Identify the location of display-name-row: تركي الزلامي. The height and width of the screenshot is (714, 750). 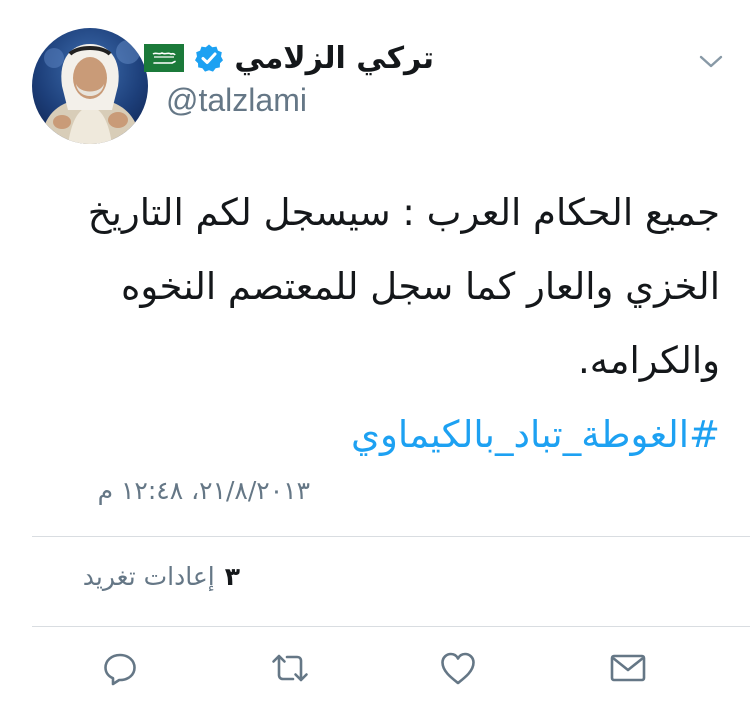
(289, 58).